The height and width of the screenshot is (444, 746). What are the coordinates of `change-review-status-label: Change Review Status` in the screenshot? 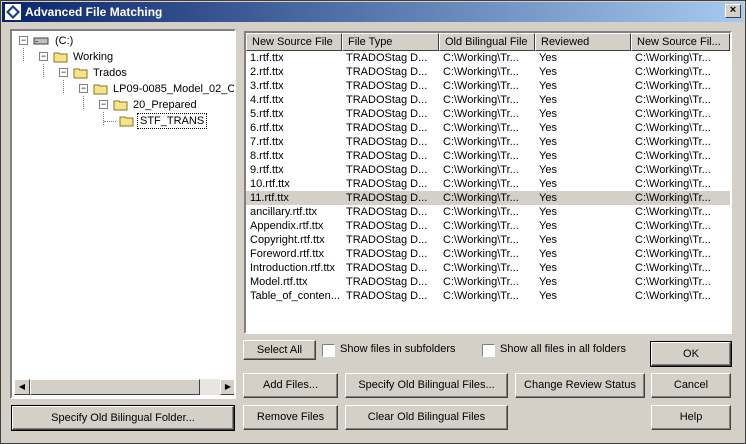 It's located at (580, 385).